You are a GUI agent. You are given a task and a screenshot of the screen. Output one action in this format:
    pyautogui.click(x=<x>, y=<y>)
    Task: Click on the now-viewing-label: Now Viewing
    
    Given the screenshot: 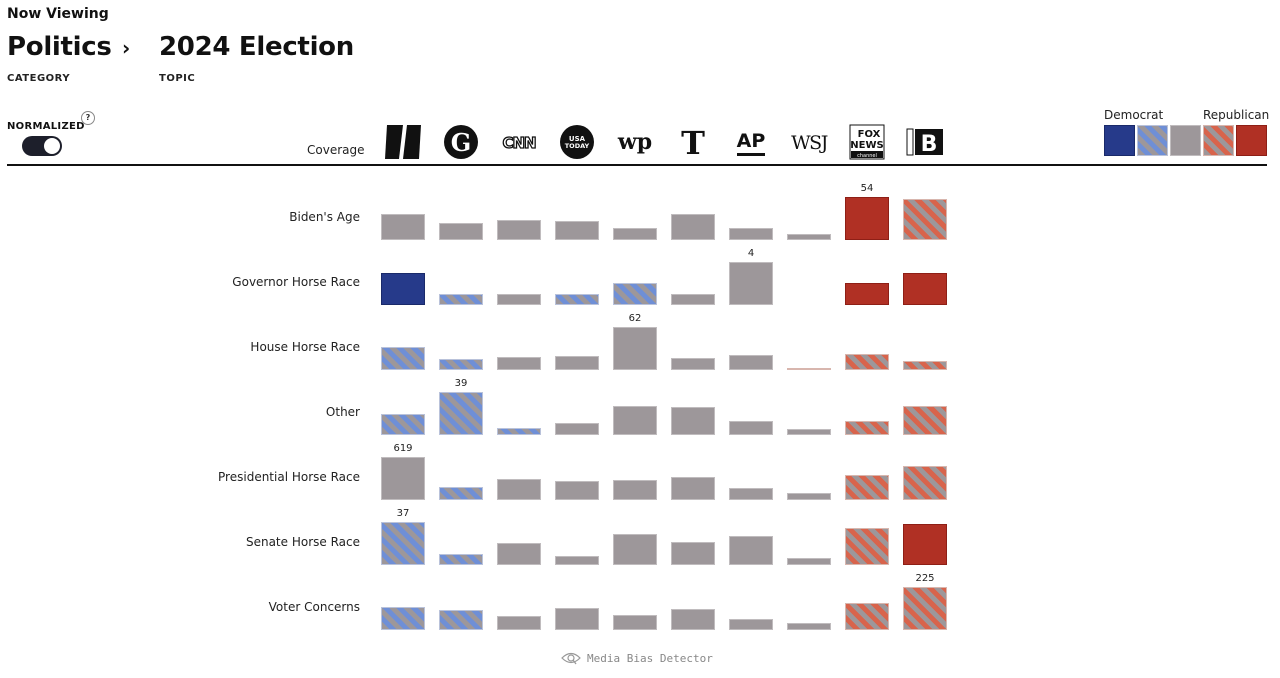 What is the action you would take?
    pyautogui.click(x=58, y=14)
    